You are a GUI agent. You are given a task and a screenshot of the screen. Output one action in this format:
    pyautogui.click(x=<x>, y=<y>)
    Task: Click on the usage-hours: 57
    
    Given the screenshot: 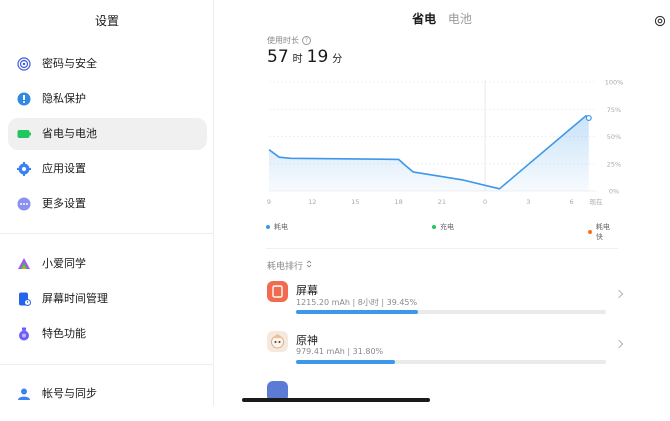 What is the action you would take?
    pyautogui.click(x=278, y=57)
    